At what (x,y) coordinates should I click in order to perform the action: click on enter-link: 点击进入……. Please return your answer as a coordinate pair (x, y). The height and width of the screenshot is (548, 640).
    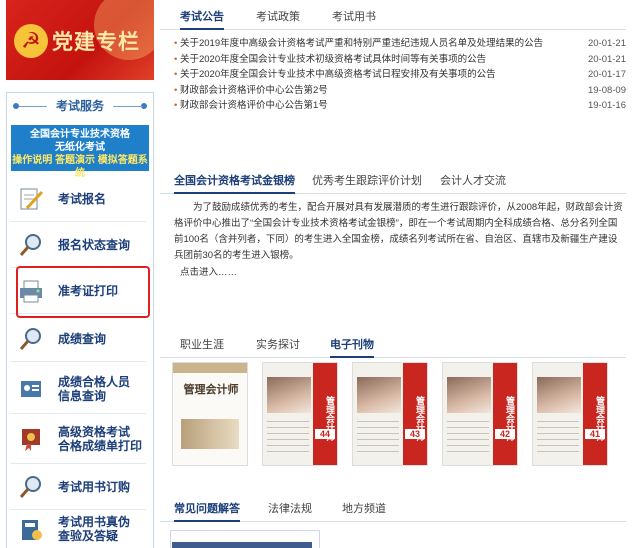
    Looking at the image, I should click on (208, 271).